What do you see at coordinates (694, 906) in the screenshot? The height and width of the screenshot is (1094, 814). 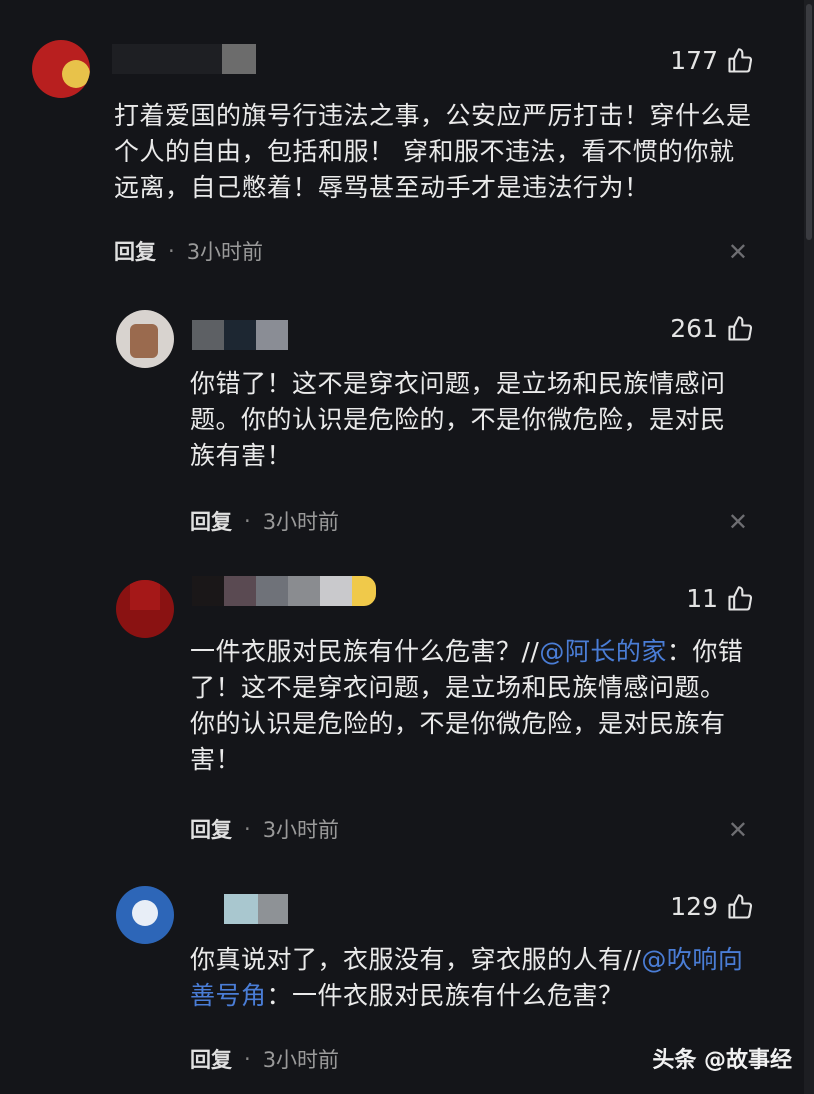 I see `like-count-value: 129` at bounding box center [694, 906].